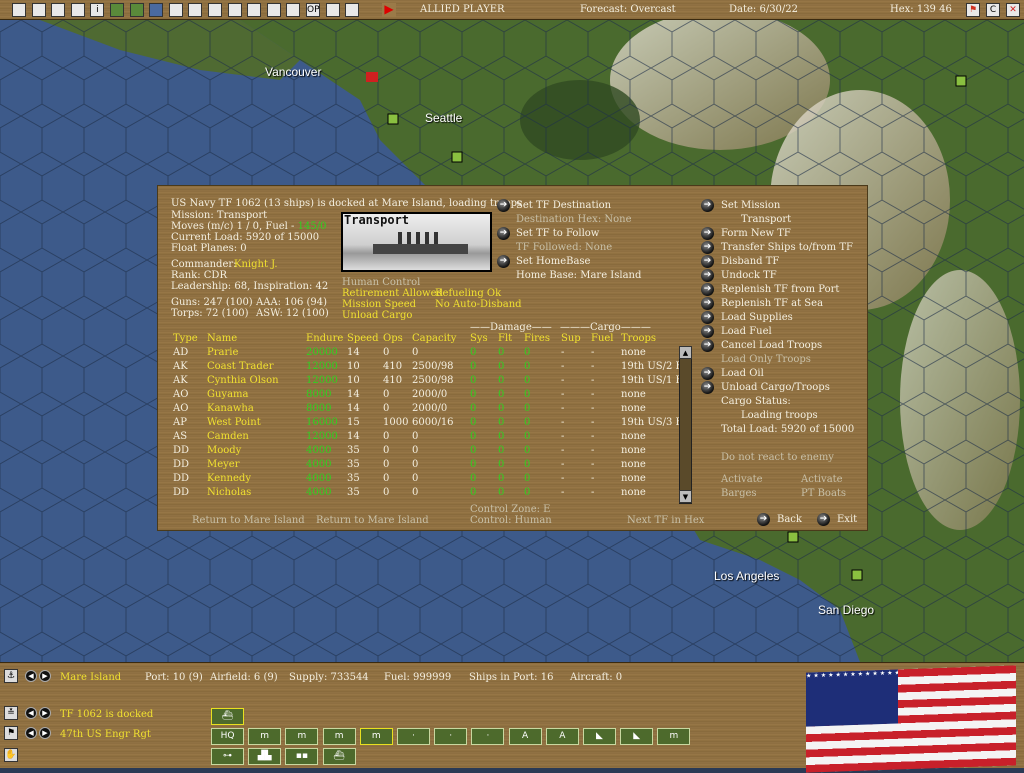 The height and width of the screenshot is (773, 1024). I want to click on table-row: AO Guyama 8000 14 0 2000/0 0 0 0 - - none, so click(433, 396).